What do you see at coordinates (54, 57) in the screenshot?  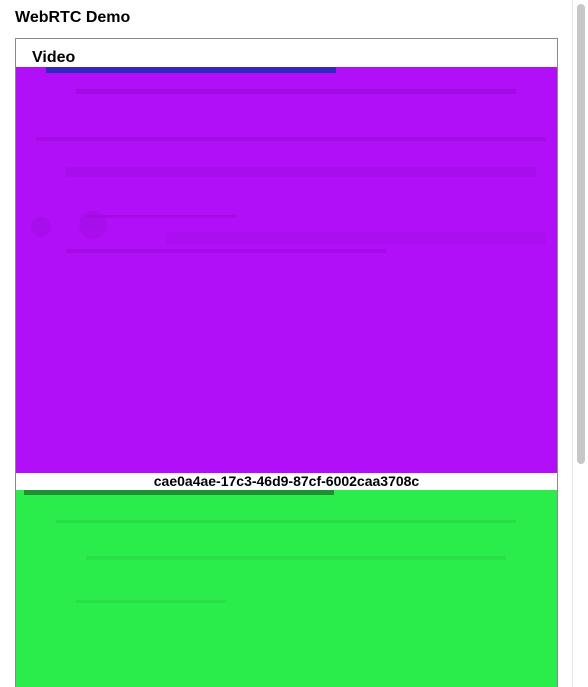 I see `video-section-heading: Video` at bounding box center [54, 57].